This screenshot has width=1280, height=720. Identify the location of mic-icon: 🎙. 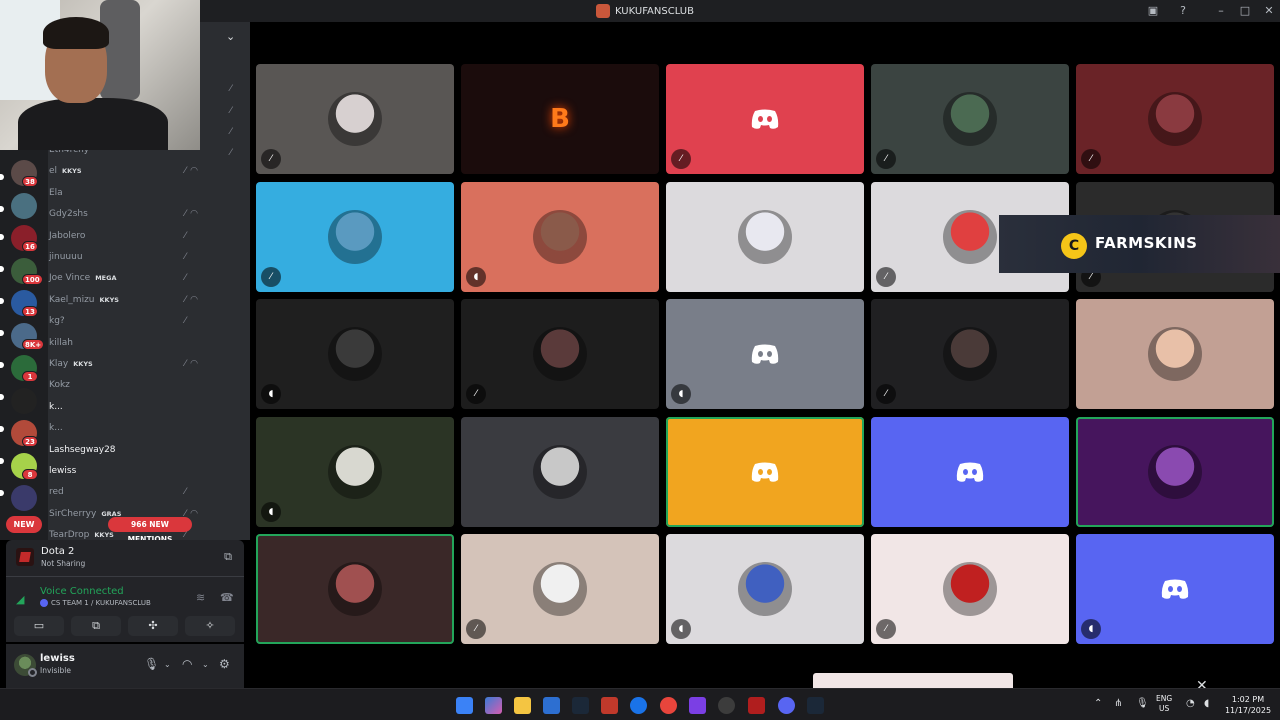
(151, 664).